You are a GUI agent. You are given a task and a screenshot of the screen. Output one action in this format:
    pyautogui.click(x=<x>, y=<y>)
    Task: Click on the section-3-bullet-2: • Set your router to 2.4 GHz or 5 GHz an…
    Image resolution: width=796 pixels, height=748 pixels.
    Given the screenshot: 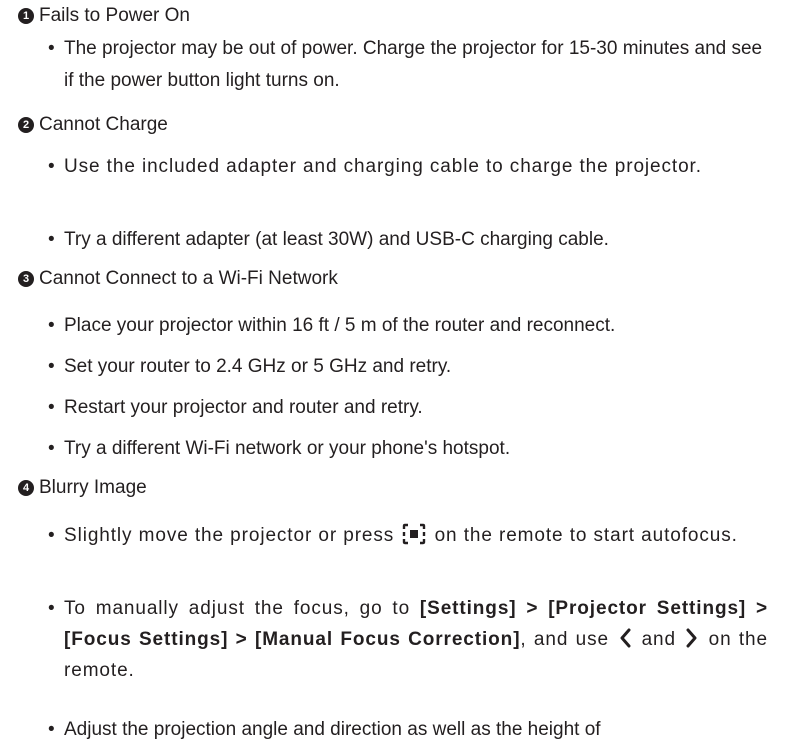 What is the action you would take?
    pyautogui.click(x=408, y=367)
    